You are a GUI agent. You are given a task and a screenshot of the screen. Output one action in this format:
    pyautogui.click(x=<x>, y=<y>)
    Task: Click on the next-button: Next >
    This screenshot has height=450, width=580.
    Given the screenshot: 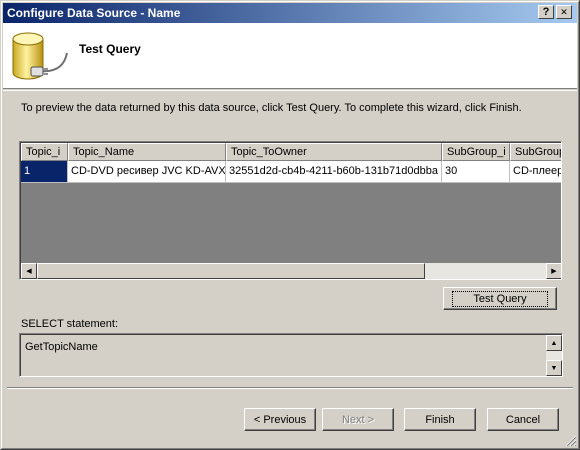 What is the action you would take?
    pyautogui.click(x=358, y=419)
    